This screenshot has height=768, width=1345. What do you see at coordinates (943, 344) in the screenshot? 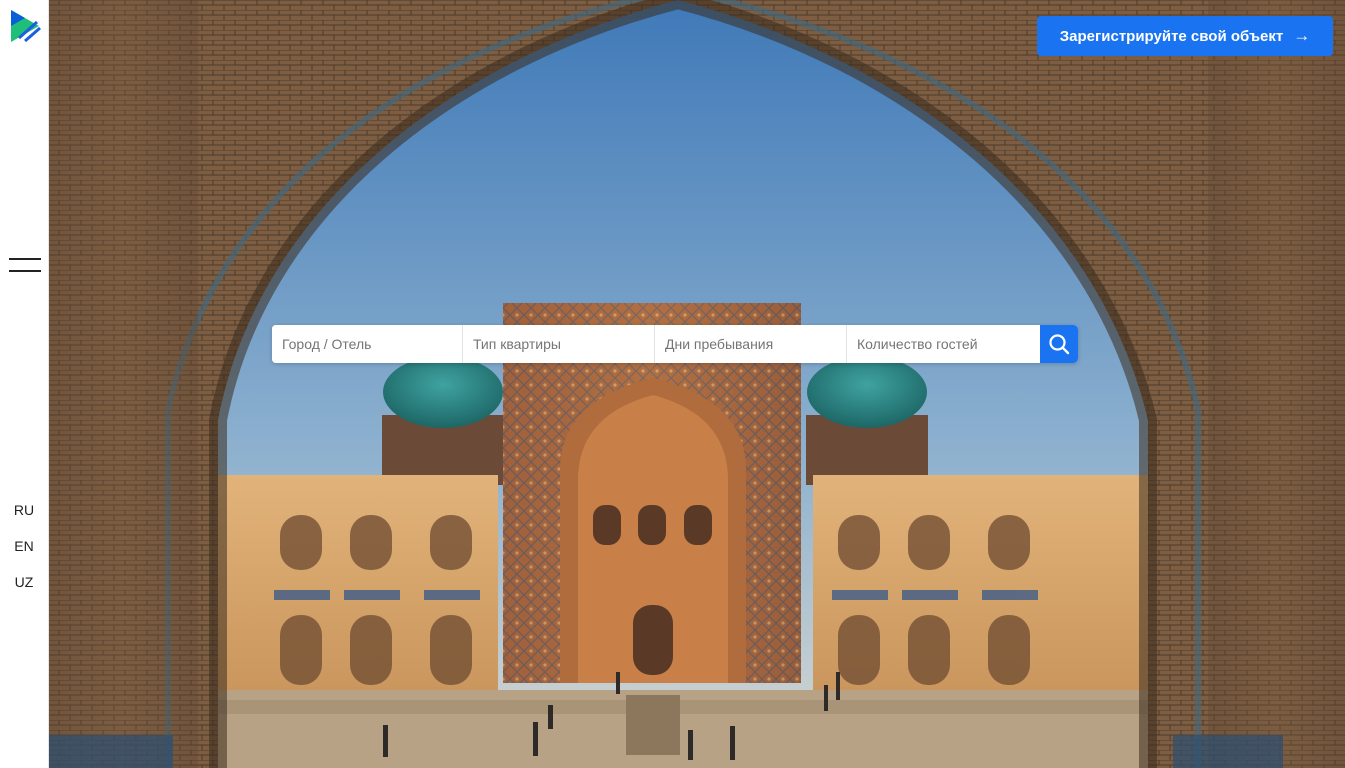
I see `guests-count-input` at bounding box center [943, 344].